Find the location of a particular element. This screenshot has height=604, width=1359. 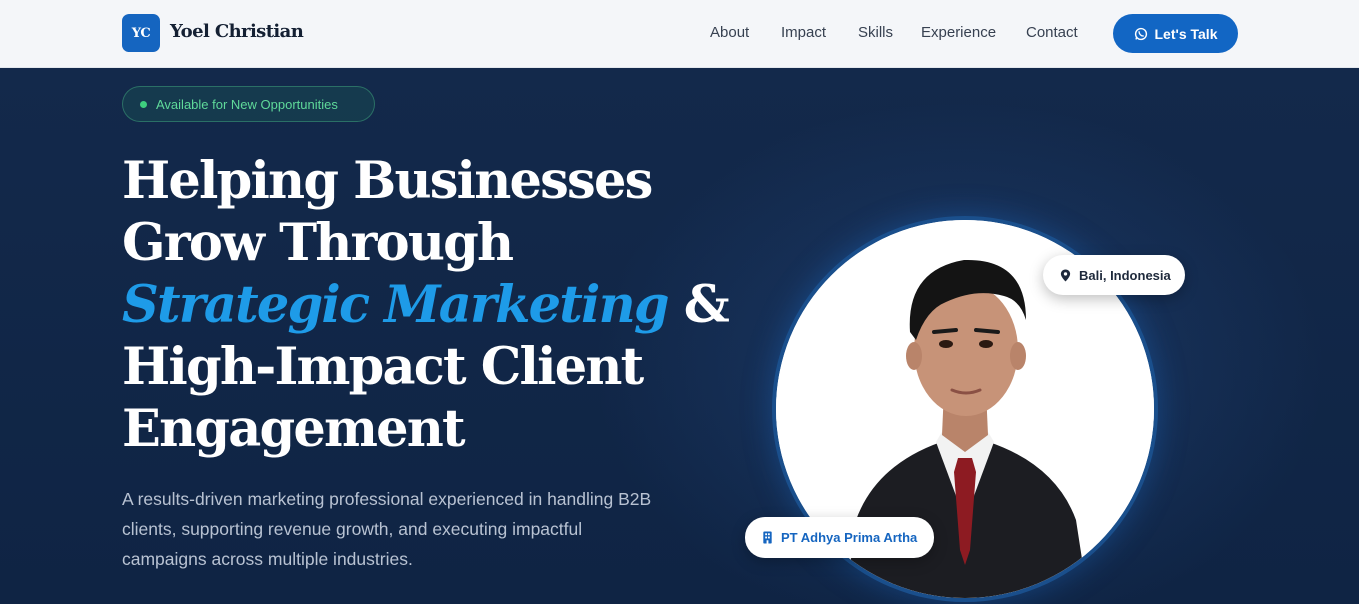

nav-link-impact: Impact is located at coordinates (803, 32).